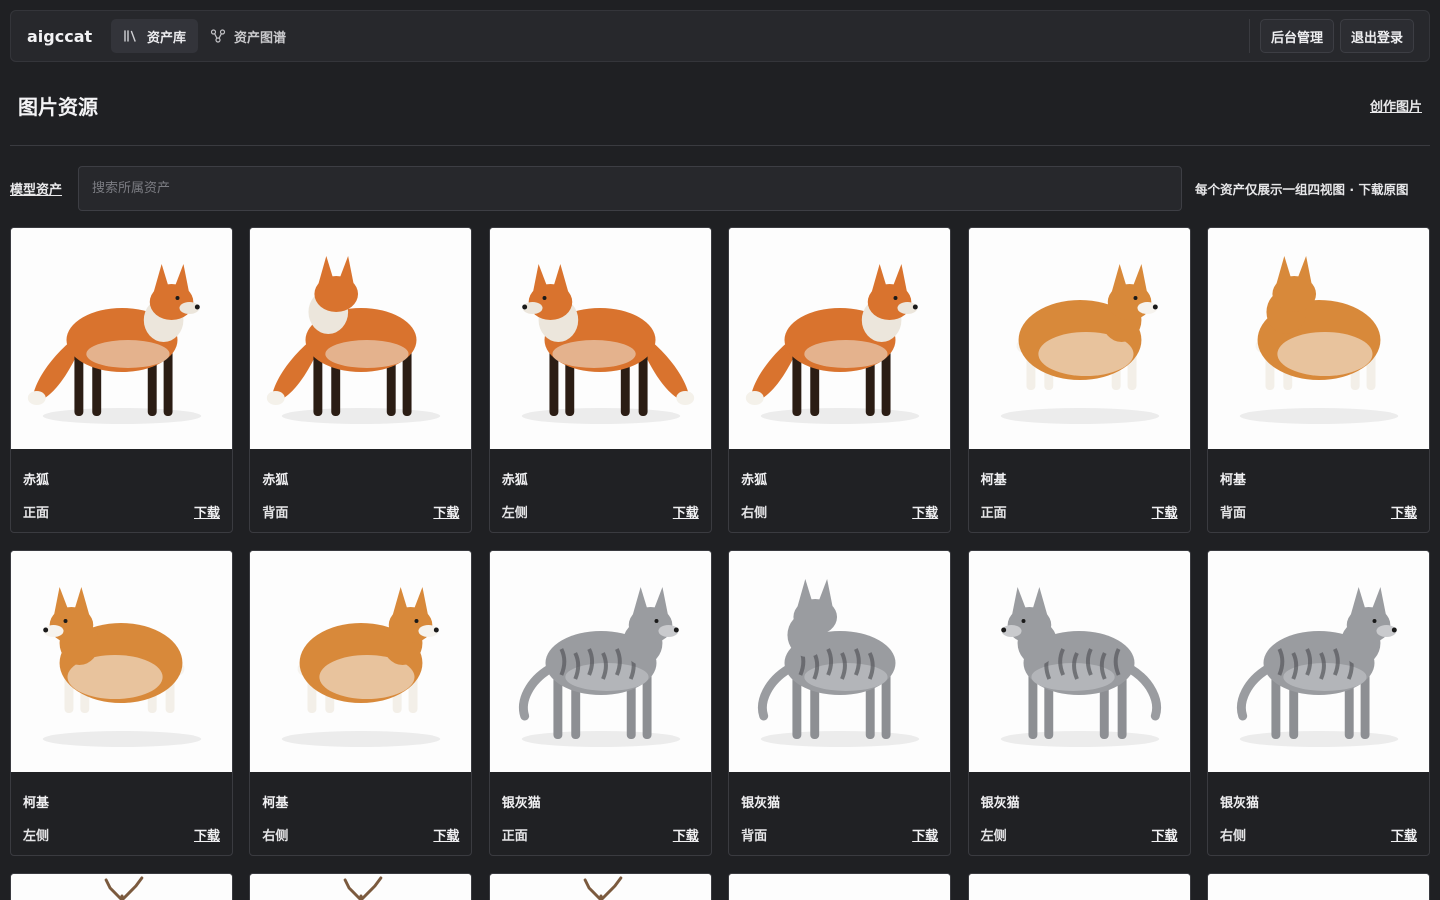 Image resolution: width=1440 pixels, height=900 pixels. I want to click on library-icon, so click(130, 36).